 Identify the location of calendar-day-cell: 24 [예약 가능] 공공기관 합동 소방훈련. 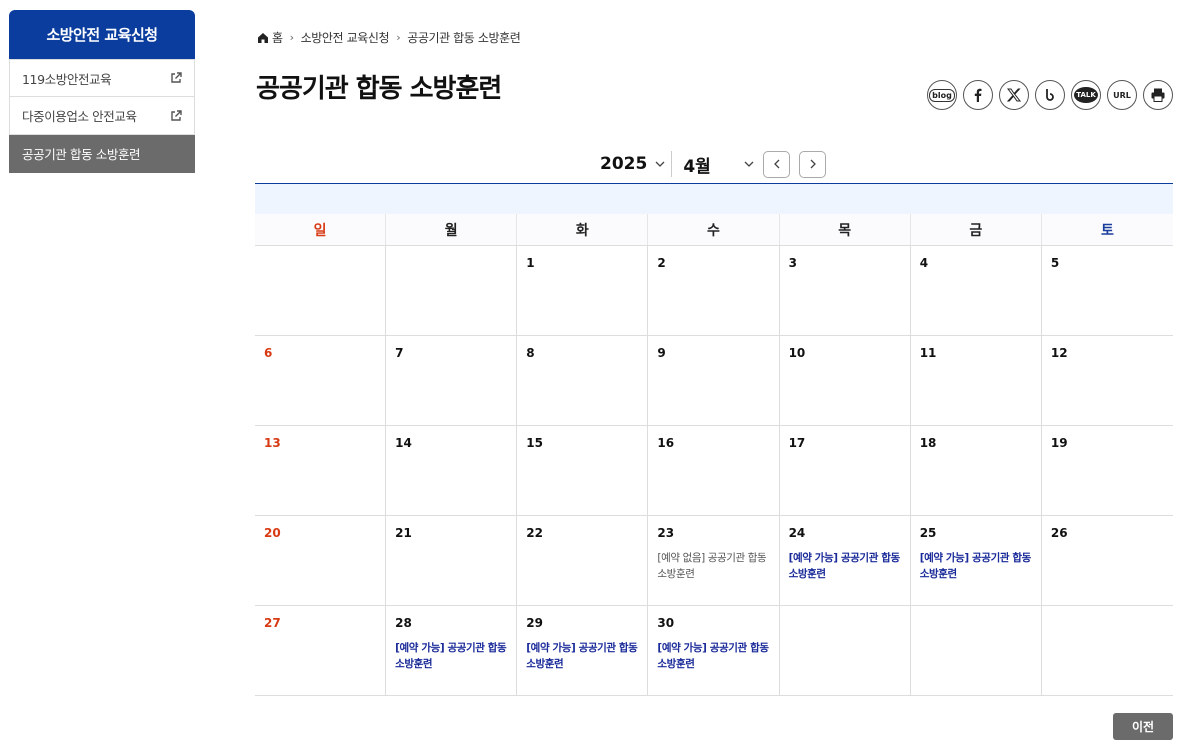
(845, 561).